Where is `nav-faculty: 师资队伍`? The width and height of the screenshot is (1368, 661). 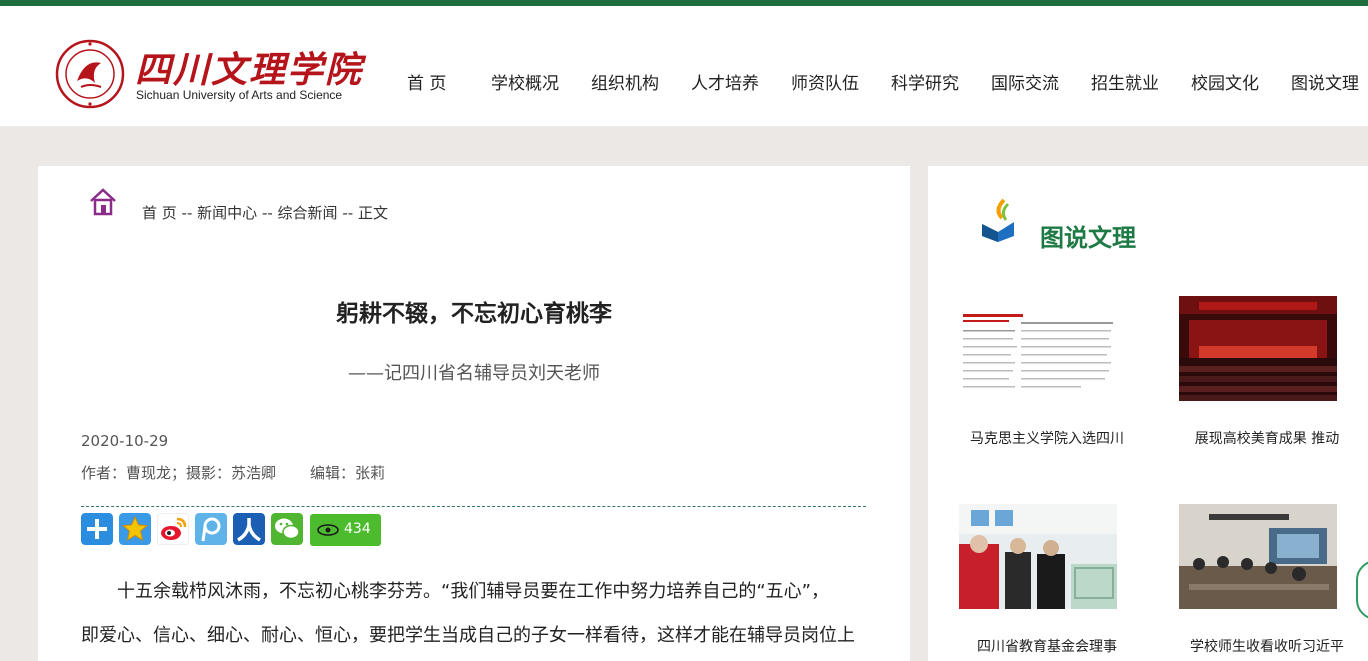
nav-faculty: 师资队伍 is located at coordinates (825, 81).